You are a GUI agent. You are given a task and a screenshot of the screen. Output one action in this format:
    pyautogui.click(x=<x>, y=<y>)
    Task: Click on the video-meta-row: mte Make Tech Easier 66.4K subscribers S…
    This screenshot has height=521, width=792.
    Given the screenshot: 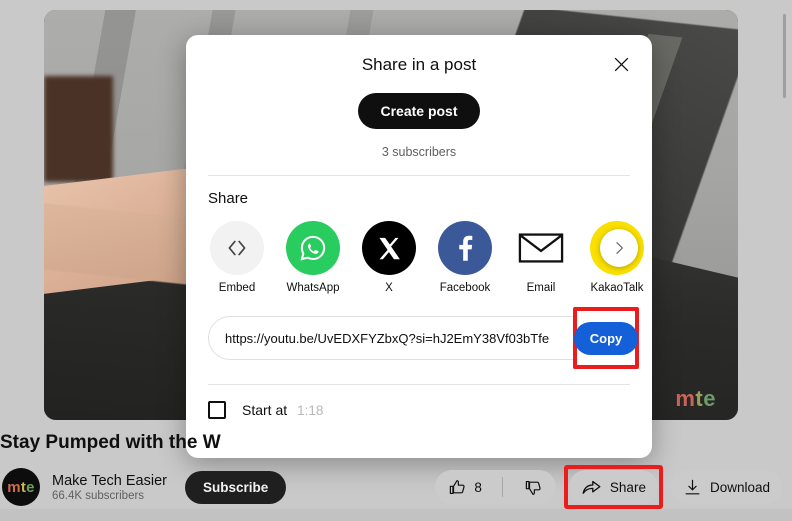 What is the action you would take?
    pyautogui.click(x=396, y=487)
    